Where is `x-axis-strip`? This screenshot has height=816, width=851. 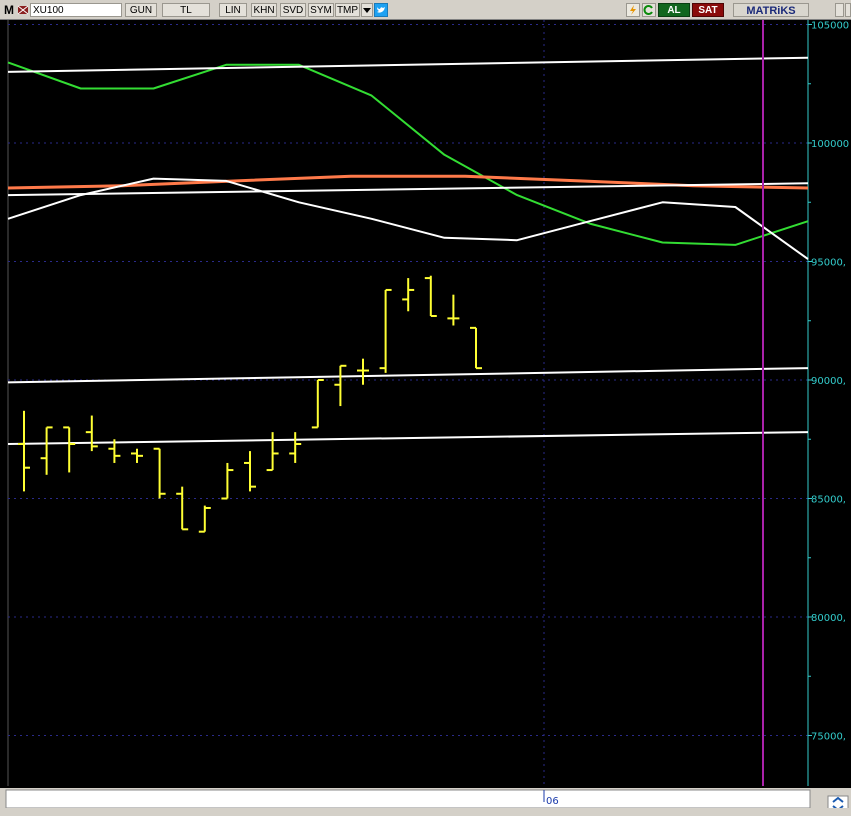 x-axis-strip is located at coordinates (408, 799).